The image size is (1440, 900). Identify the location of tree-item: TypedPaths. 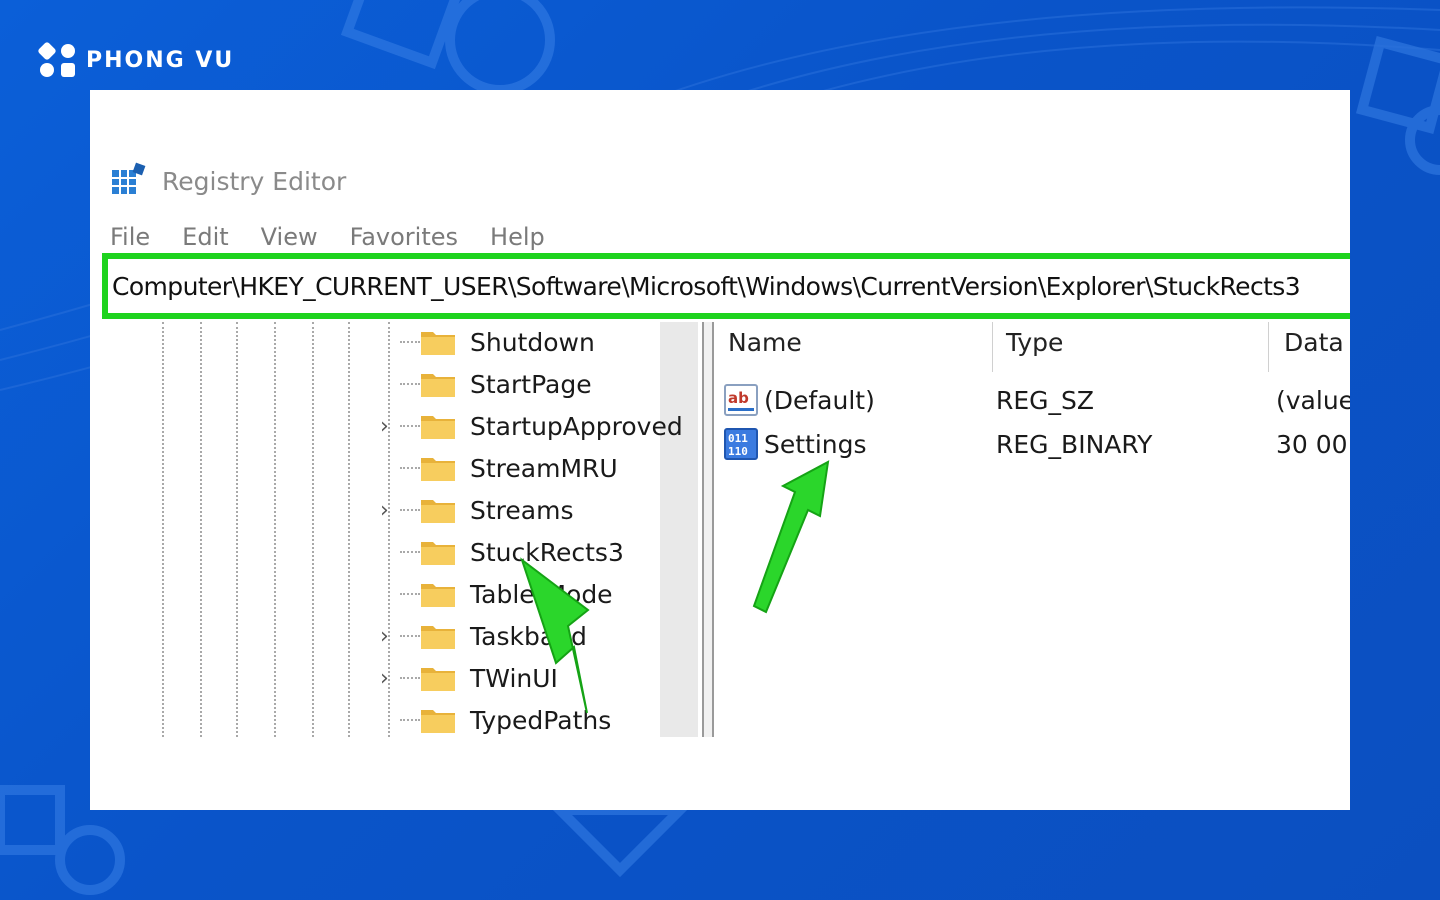
(498, 720).